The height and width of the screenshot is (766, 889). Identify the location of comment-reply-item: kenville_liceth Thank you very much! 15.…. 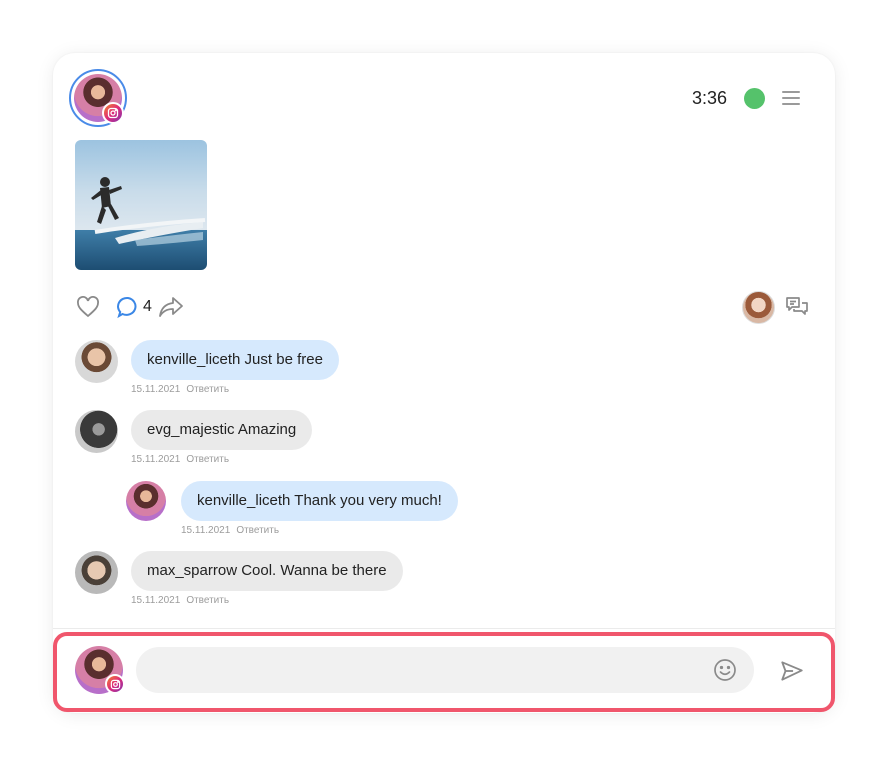
(292, 508).